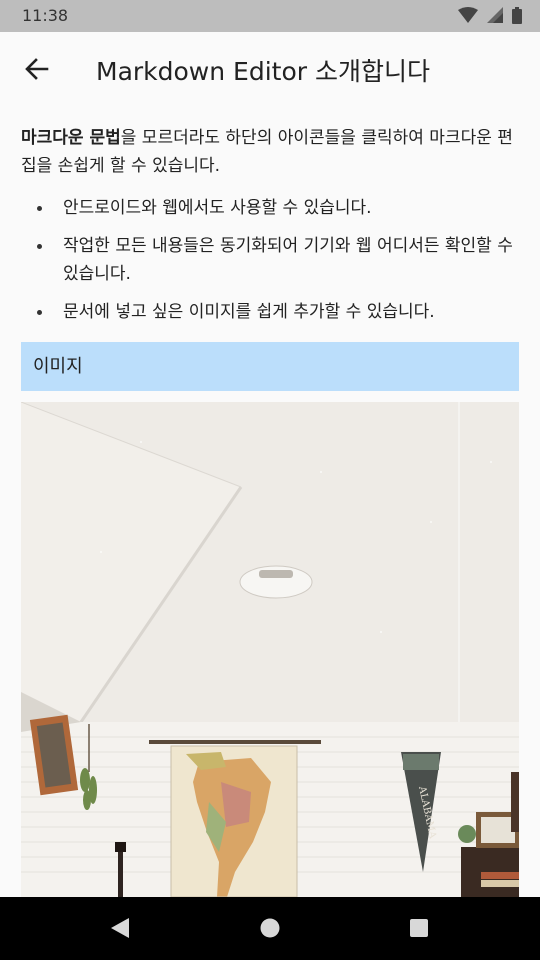 This screenshot has width=540, height=960. Describe the element at coordinates (494, 15) in the screenshot. I see `signal-icon` at that location.